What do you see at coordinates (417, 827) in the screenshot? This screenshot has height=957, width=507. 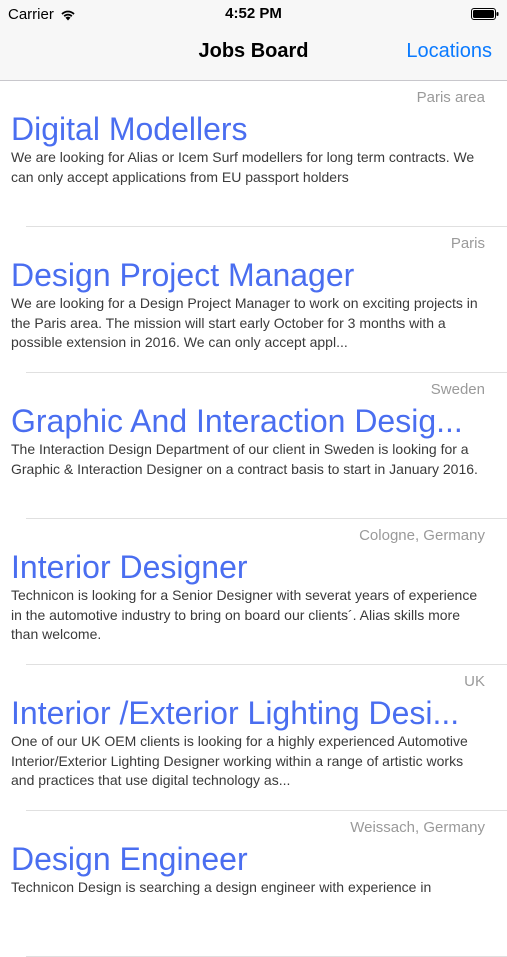 I see `job-location: Weissach, Germany` at bounding box center [417, 827].